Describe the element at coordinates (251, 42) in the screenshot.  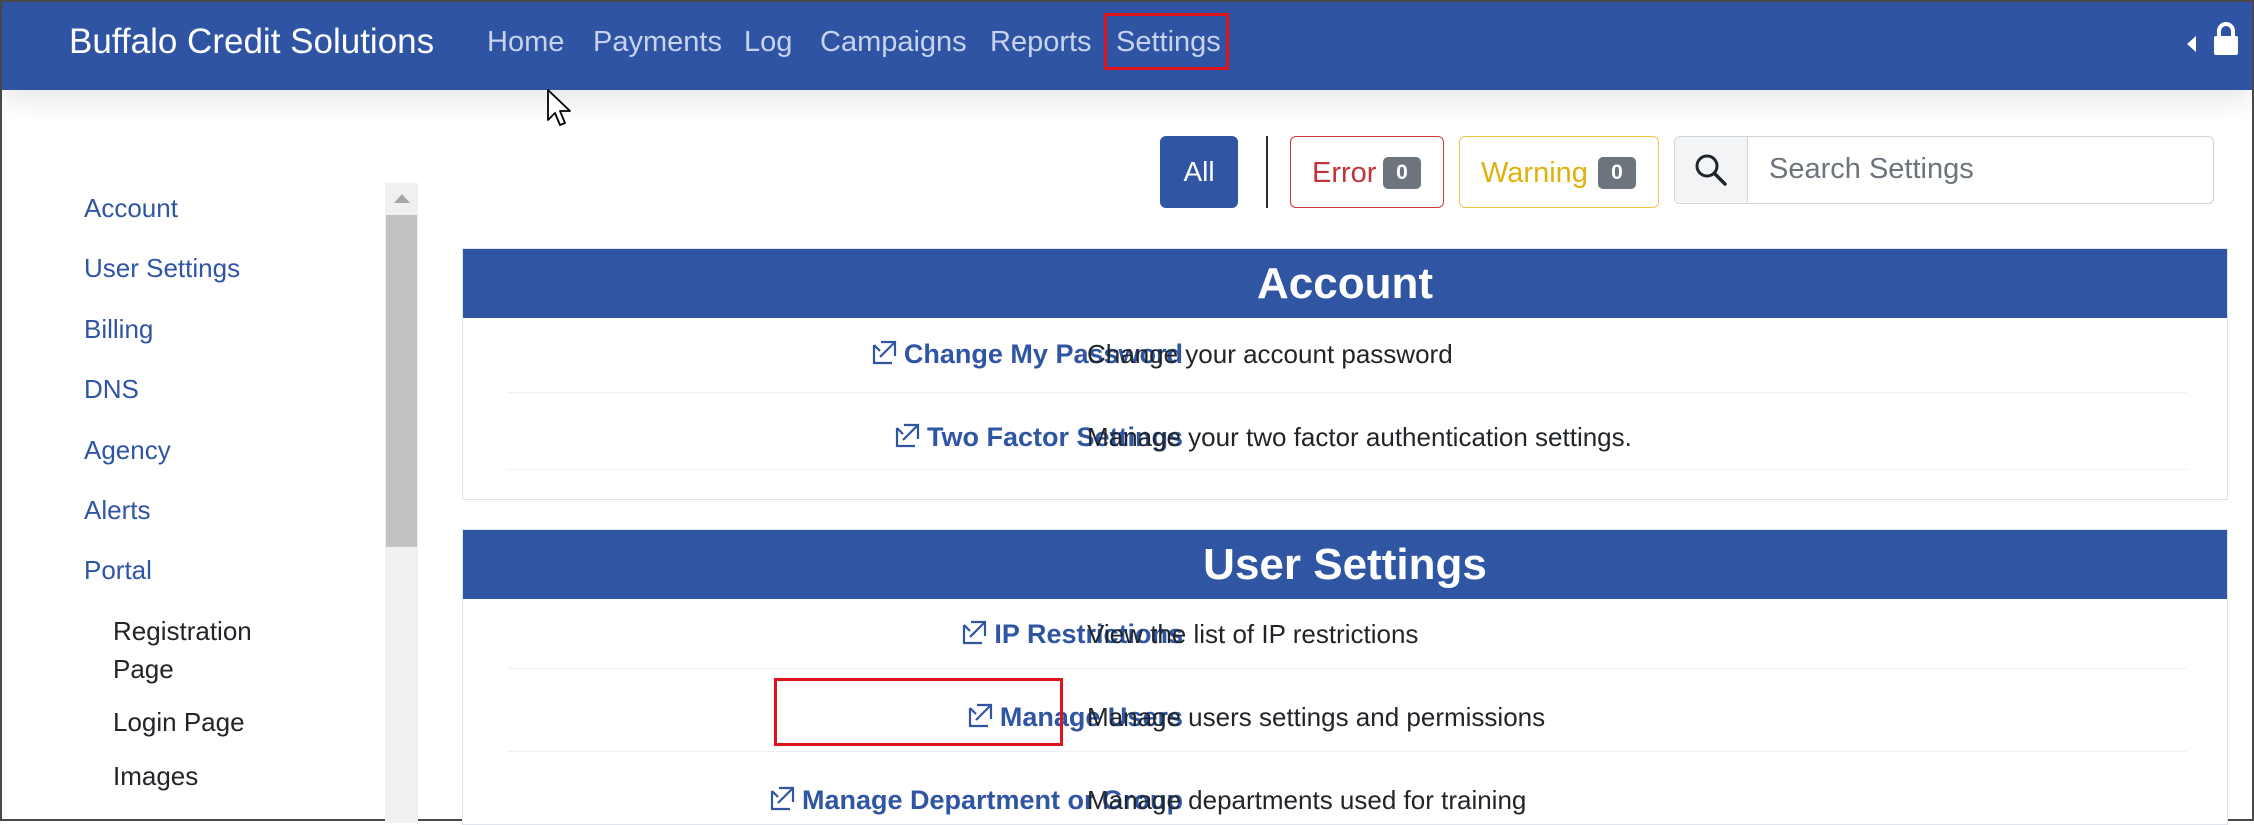
I see `brand-title: Buffalo Credit Solutions` at that location.